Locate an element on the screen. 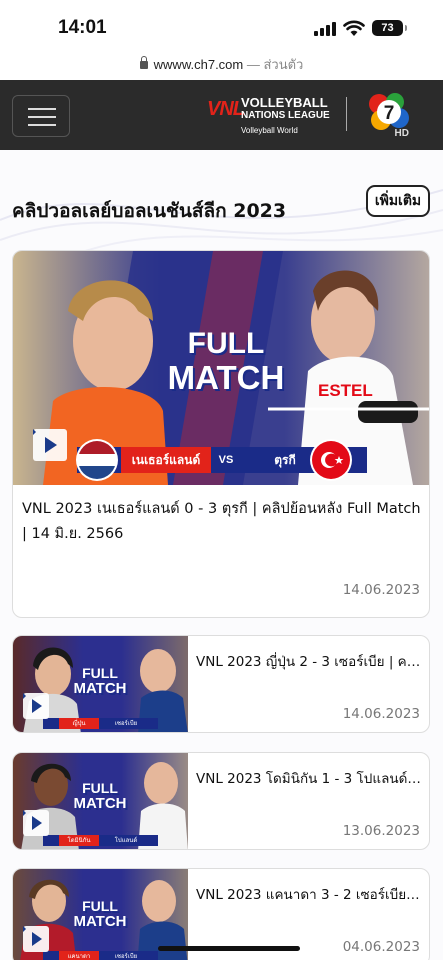  wifi-icon is located at coordinates (354, 28).